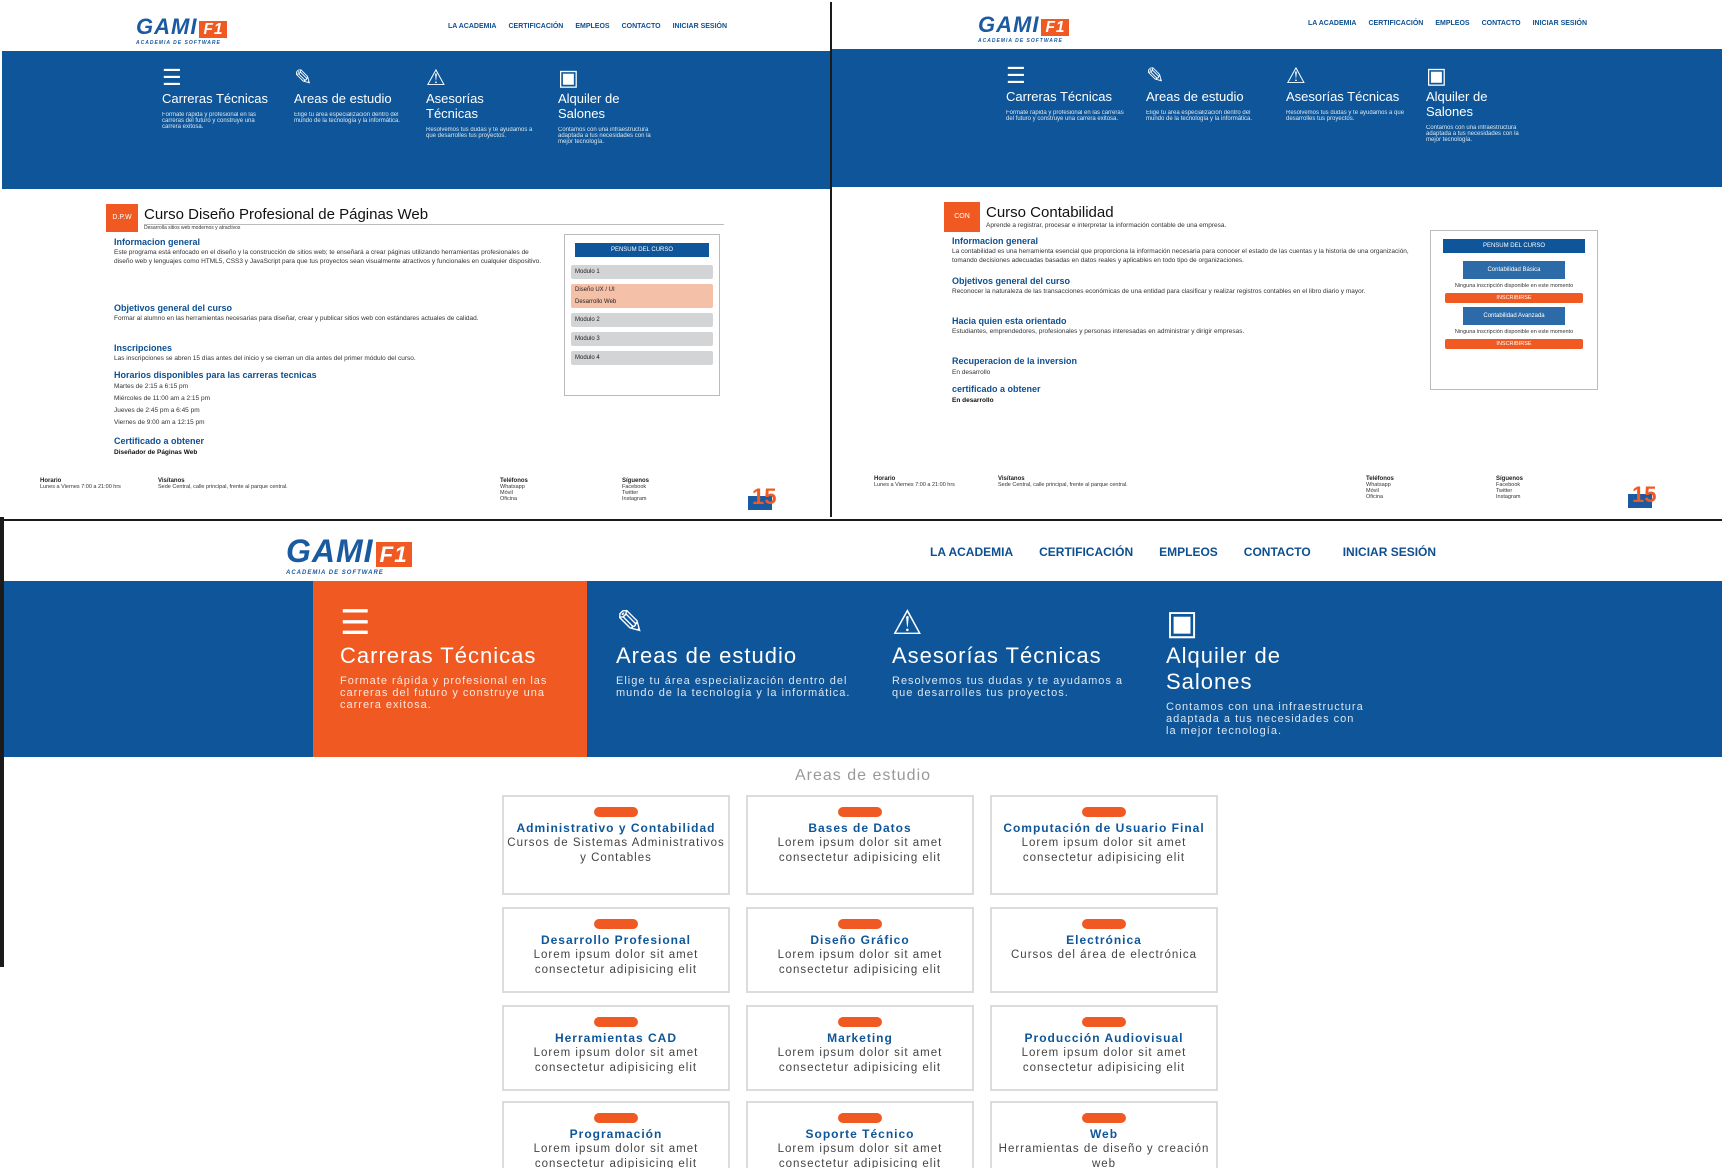 Image resolution: width=1722 pixels, height=1168 pixels. I want to click on anniversary-15-icon: 15, so click(762, 497).